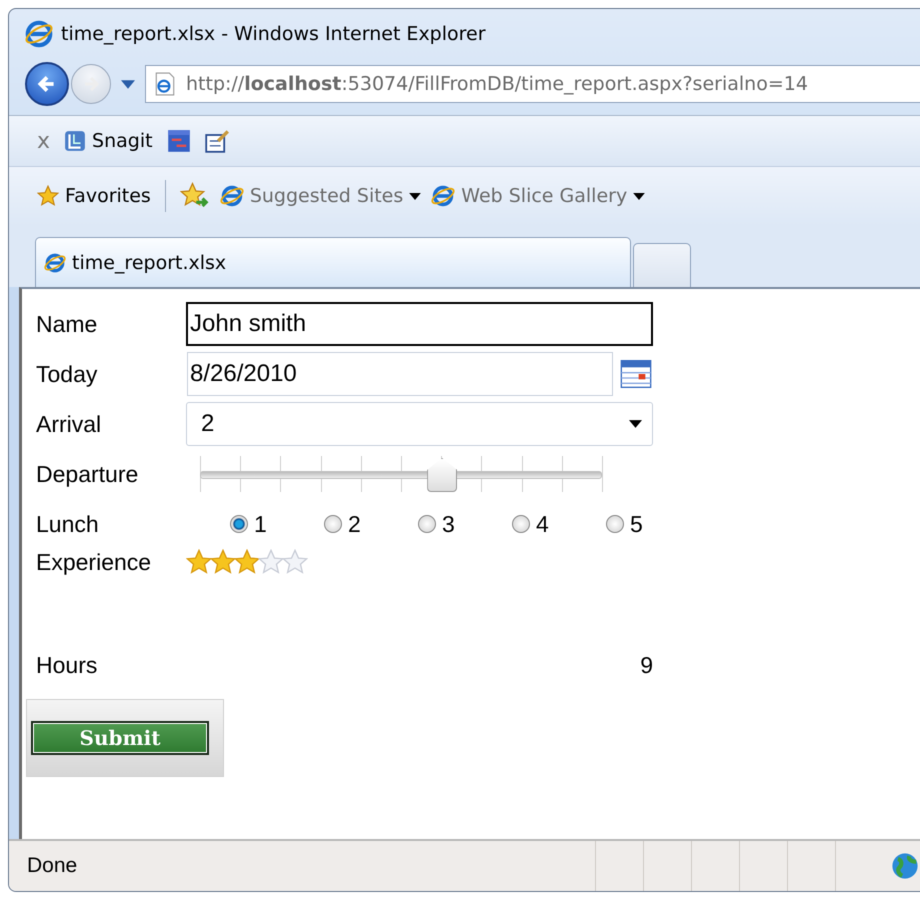 Image resolution: width=920 pixels, height=898 pixels. What do you see at coordinates (646, 665) in the screenshot?
I see `hours-value: 9` at bounding box center [646, 665].